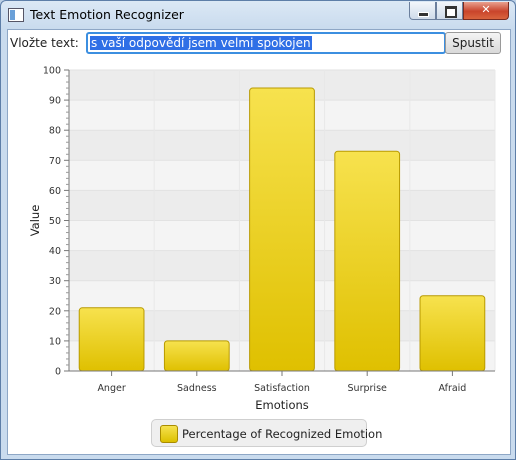 This screenshot has height=460, width=516. Describe the element at coordinates (367, 388) in the screenshot. I see `x-tick-label: Surprise` at that location.